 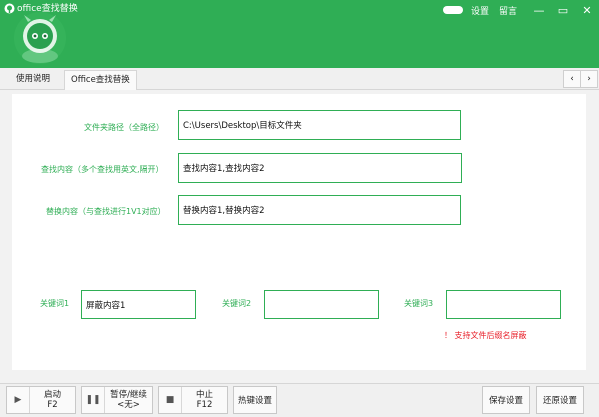 What do you see at coordinates (138, 304) in the screenshot?
I see `keyword-1-input: 屏蔽内容1` at bounding box center [138, 304].